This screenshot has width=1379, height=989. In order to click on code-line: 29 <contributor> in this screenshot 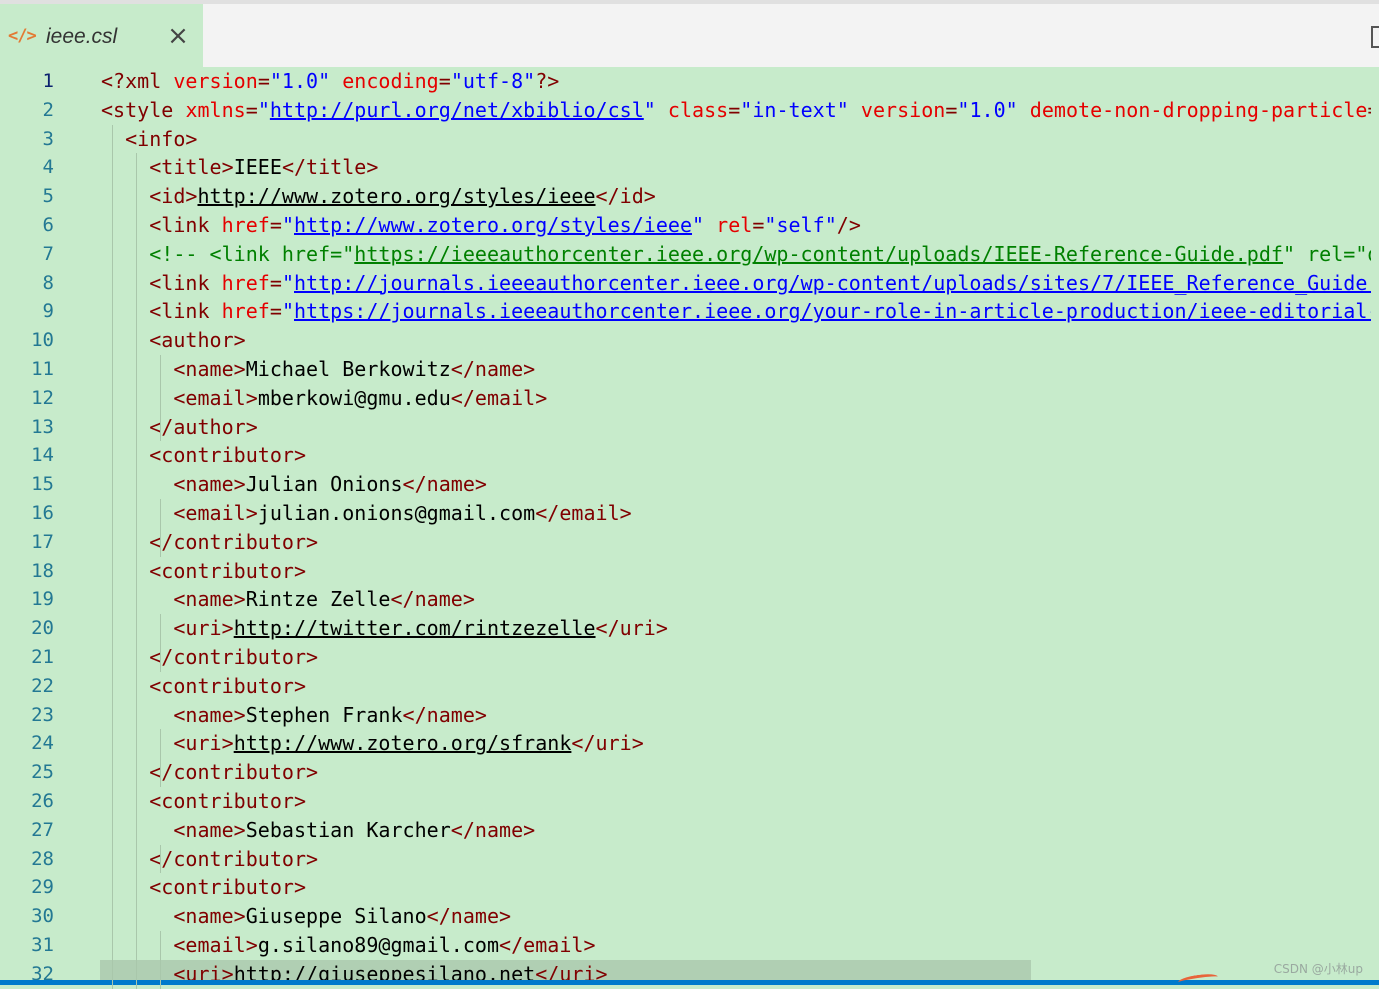, I will do `click(689, 887)`.